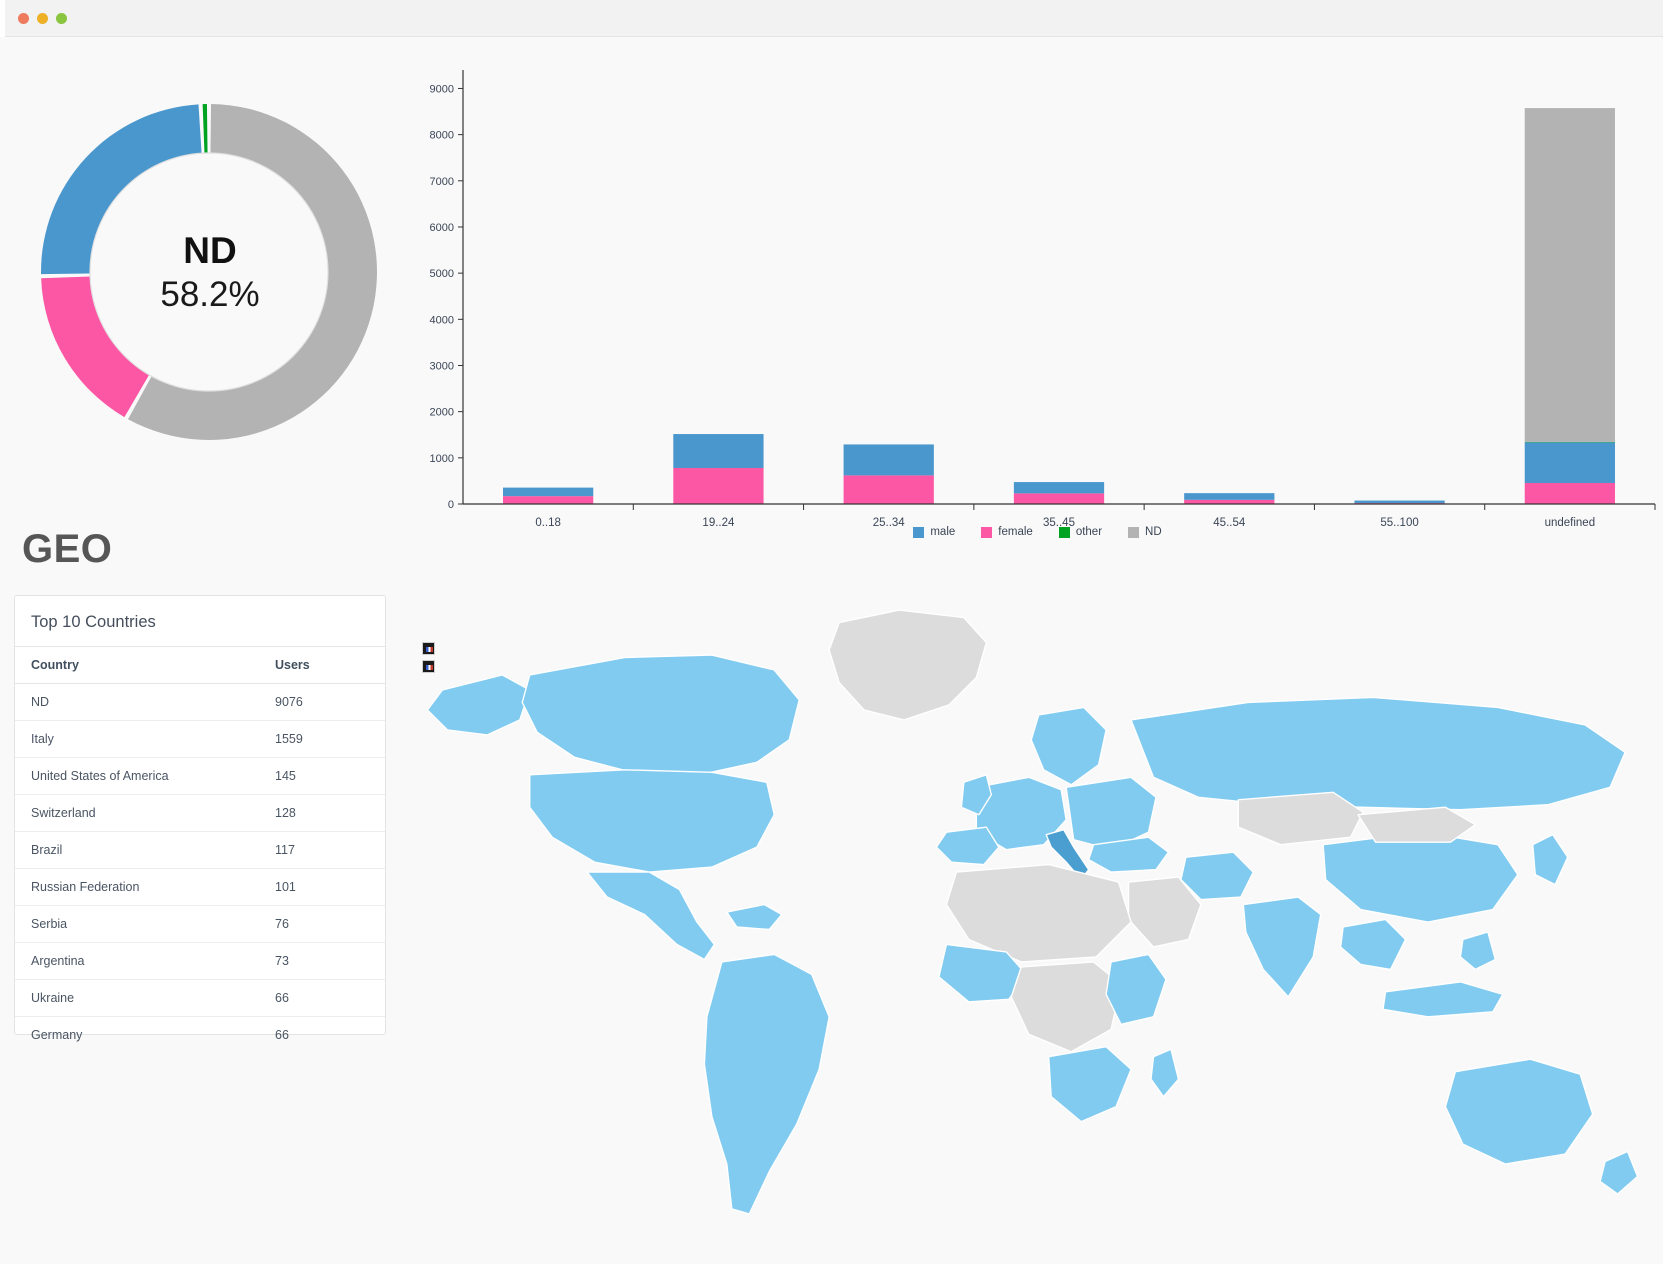  What do you see at coordinates (442, 459) in the screenshot?
I see `y-tick-label: 1000` at bounding box center [442, 459].